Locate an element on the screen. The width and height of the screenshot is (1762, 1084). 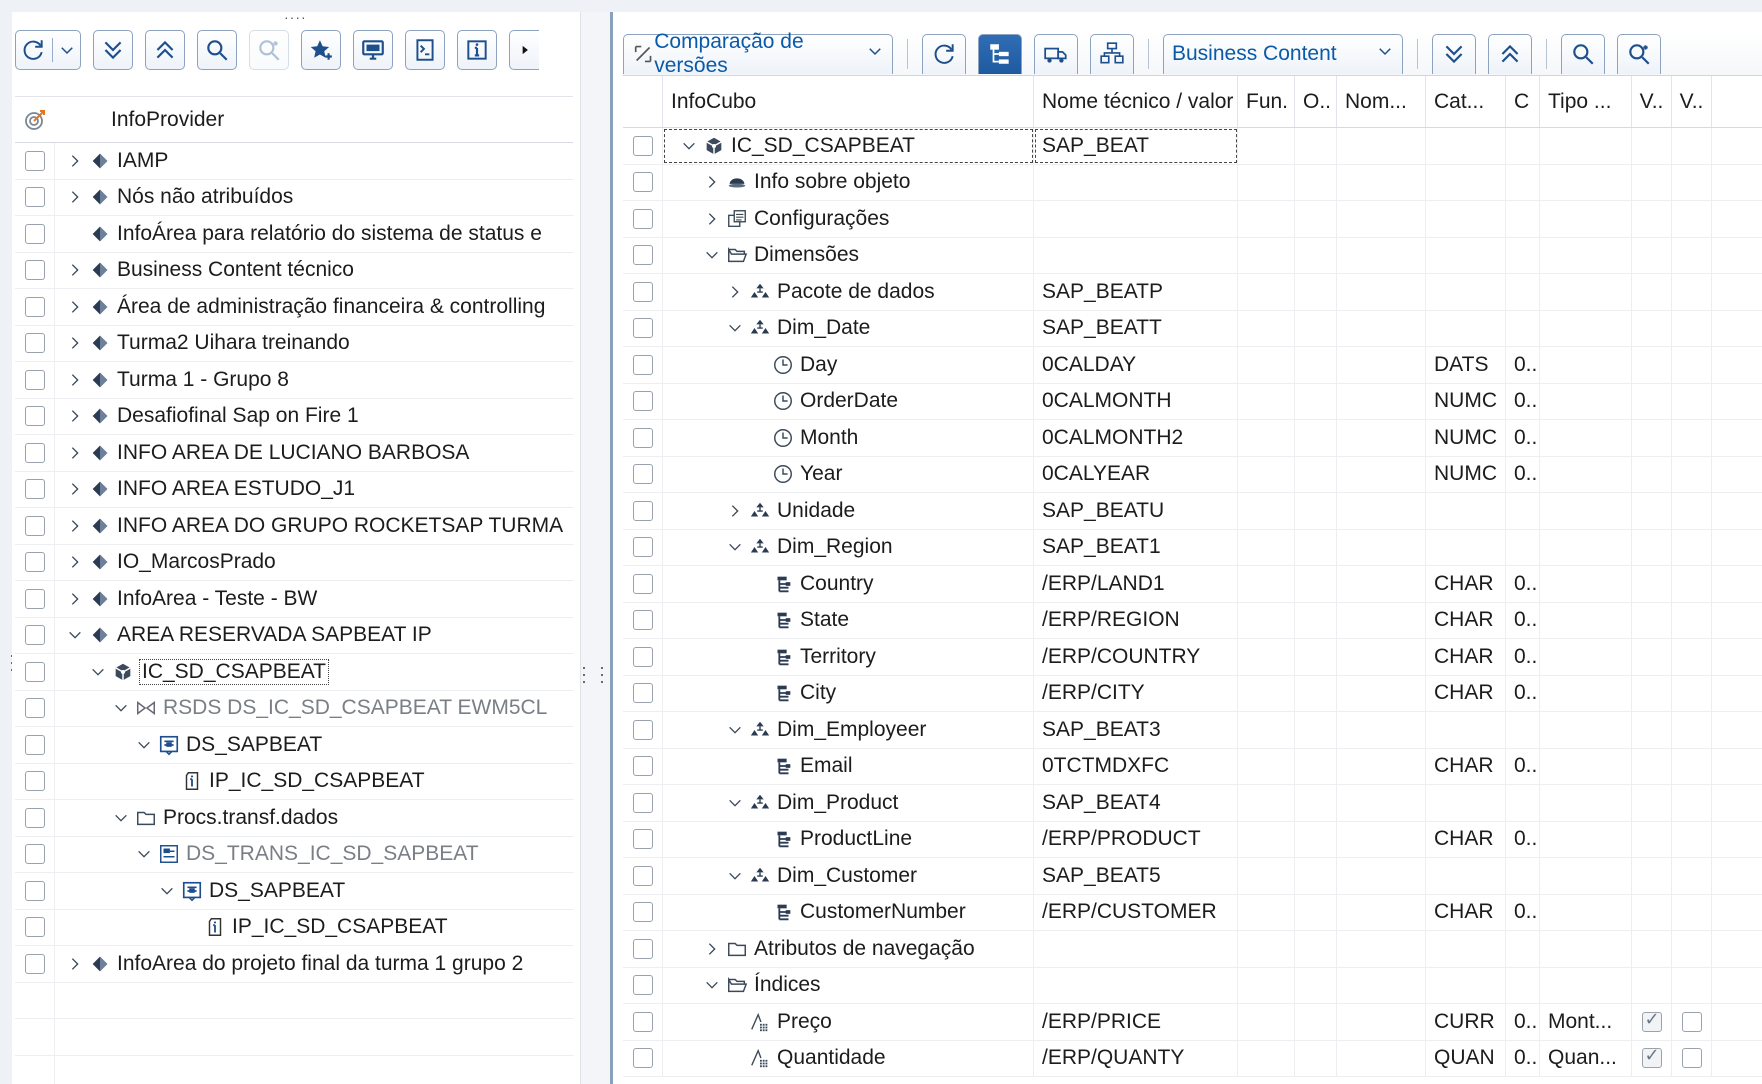
node-name: IC_SD_CSAPBEAT is located at coordinates (823, 146).